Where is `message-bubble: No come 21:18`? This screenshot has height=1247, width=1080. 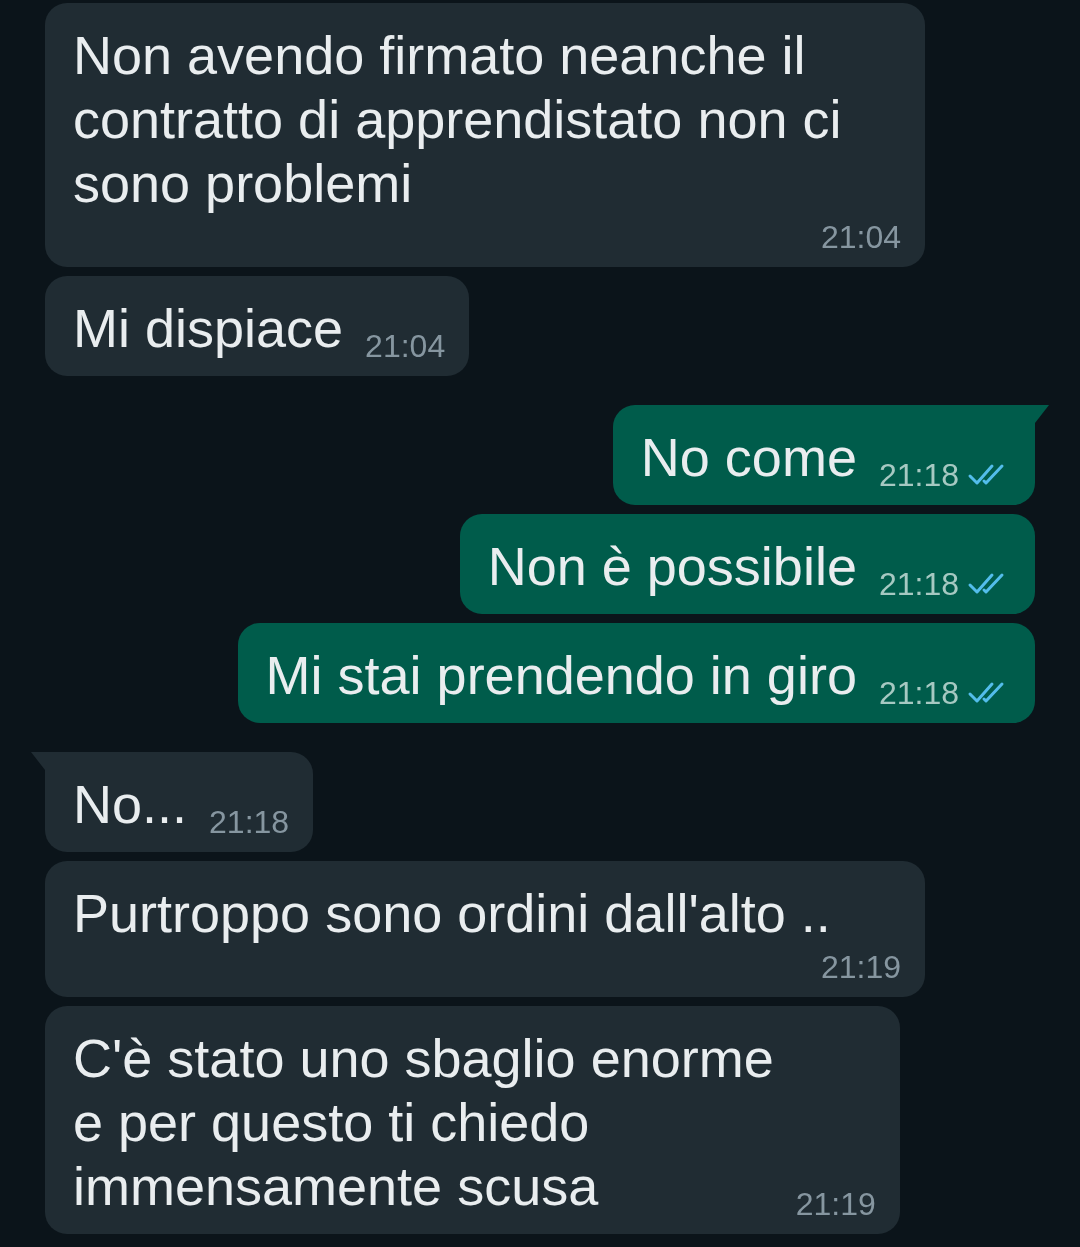 message-bubble: No come 21:18 is located at coordinates (823, 455).